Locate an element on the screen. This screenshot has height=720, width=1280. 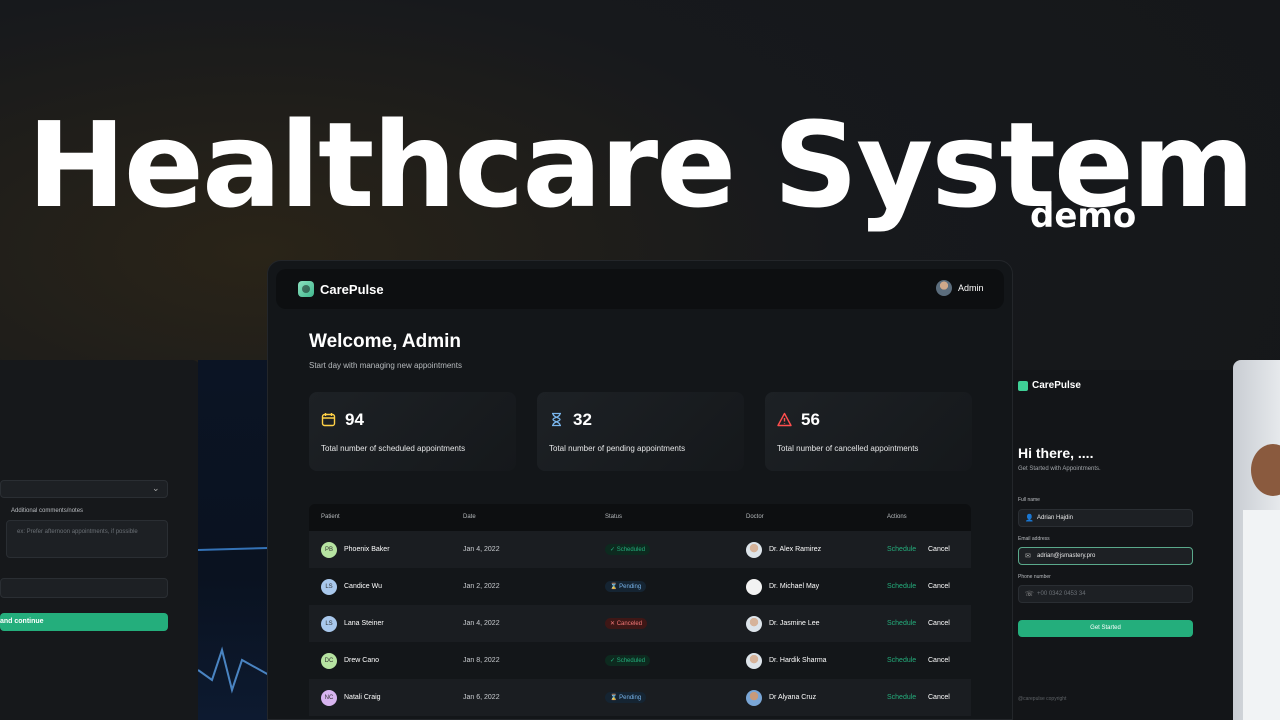
patient-name: Natali Craig is located at coordinates (362, 697).